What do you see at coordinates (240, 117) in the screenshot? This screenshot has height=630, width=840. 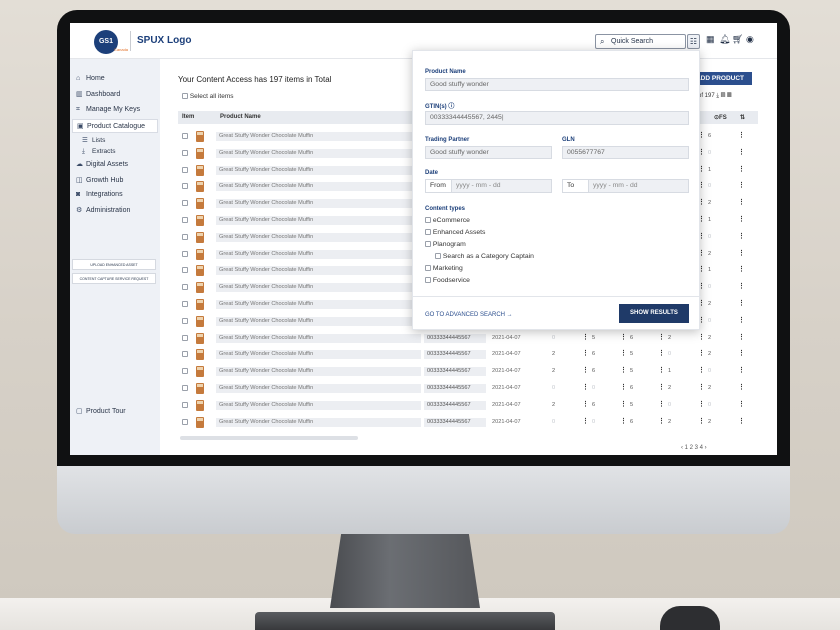 I see `column-header-name: Product Name` at bounding box center [240, 117].